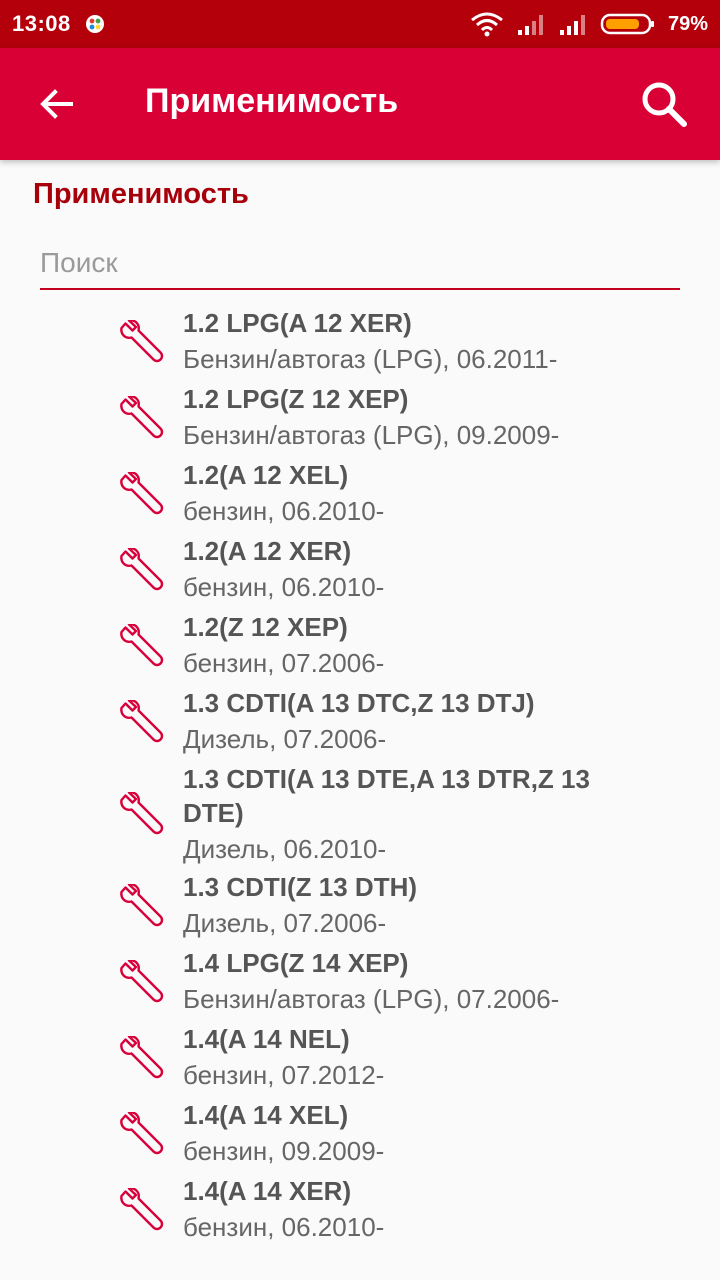  I want to click on item-engine: 1.3 CDTI(A 13 DTC,Z 13 DTJ), so click(359, 703).